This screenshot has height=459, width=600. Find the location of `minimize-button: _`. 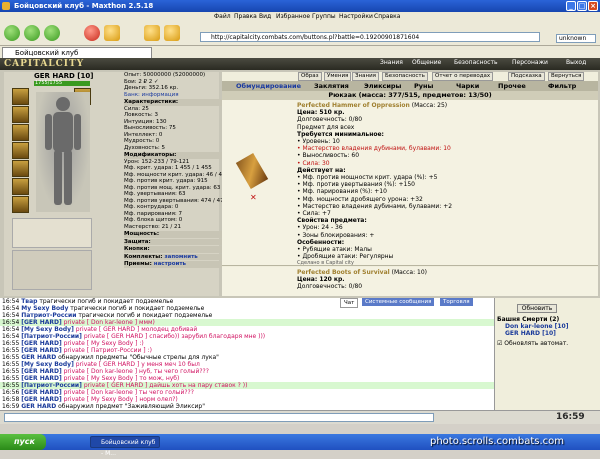

minimize-button: _ is located at coordinates (571, 6).